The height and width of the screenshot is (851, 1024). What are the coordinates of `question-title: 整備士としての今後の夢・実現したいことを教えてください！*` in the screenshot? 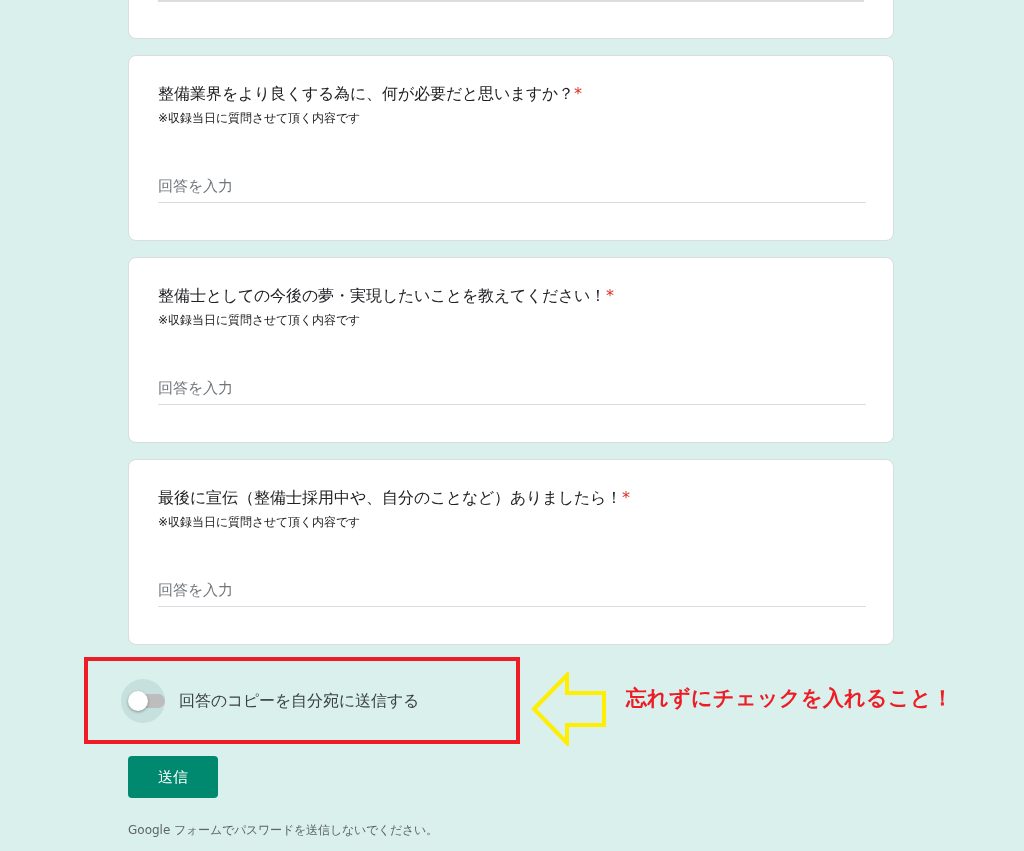 It's located at (386, 296).